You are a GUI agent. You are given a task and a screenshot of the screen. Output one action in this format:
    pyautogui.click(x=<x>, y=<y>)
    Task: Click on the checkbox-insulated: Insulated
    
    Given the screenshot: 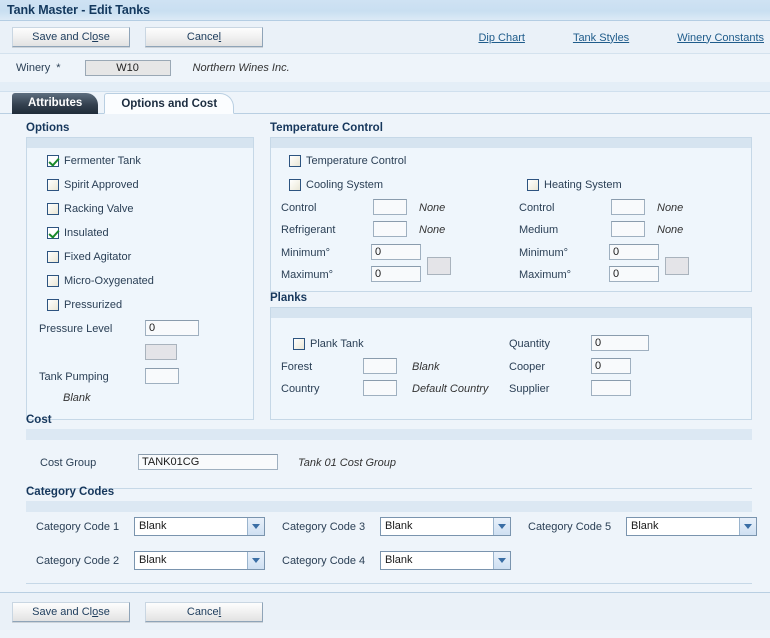 What is the action you would take?
    pyautogui.click(x=78, y=233)
    